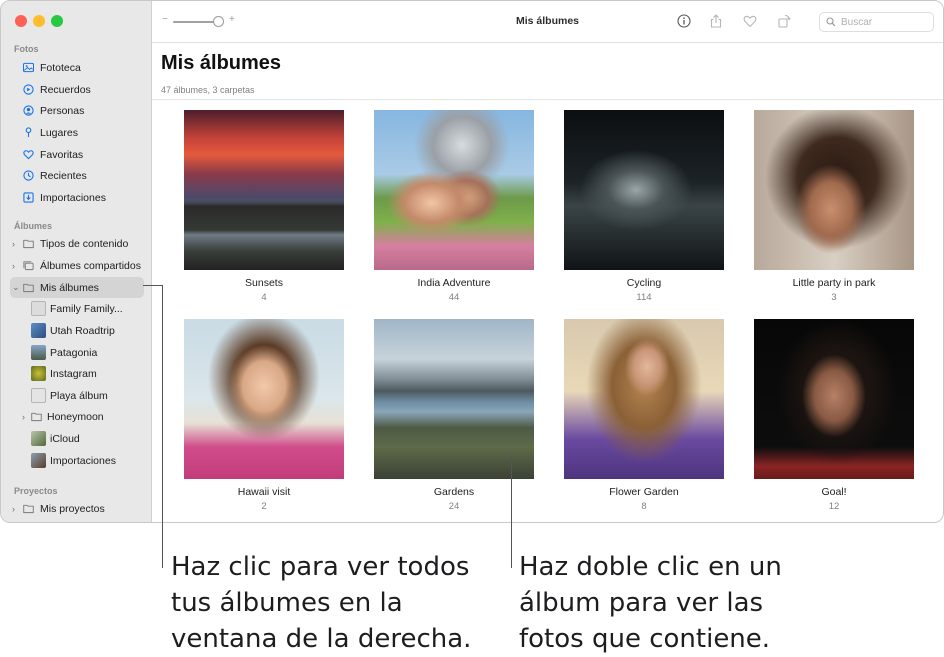  I want to click on sidebar-item-lugares: Lugares, so click(77, 132).